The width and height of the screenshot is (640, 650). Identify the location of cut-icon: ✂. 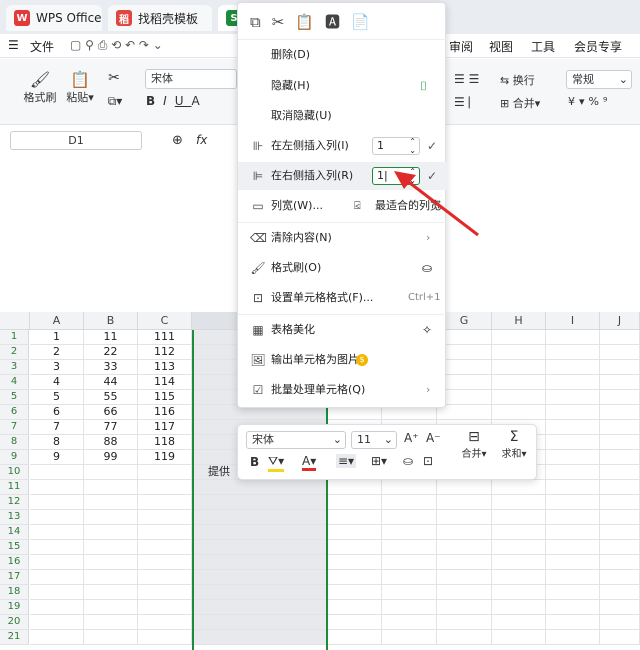
(114, 78).